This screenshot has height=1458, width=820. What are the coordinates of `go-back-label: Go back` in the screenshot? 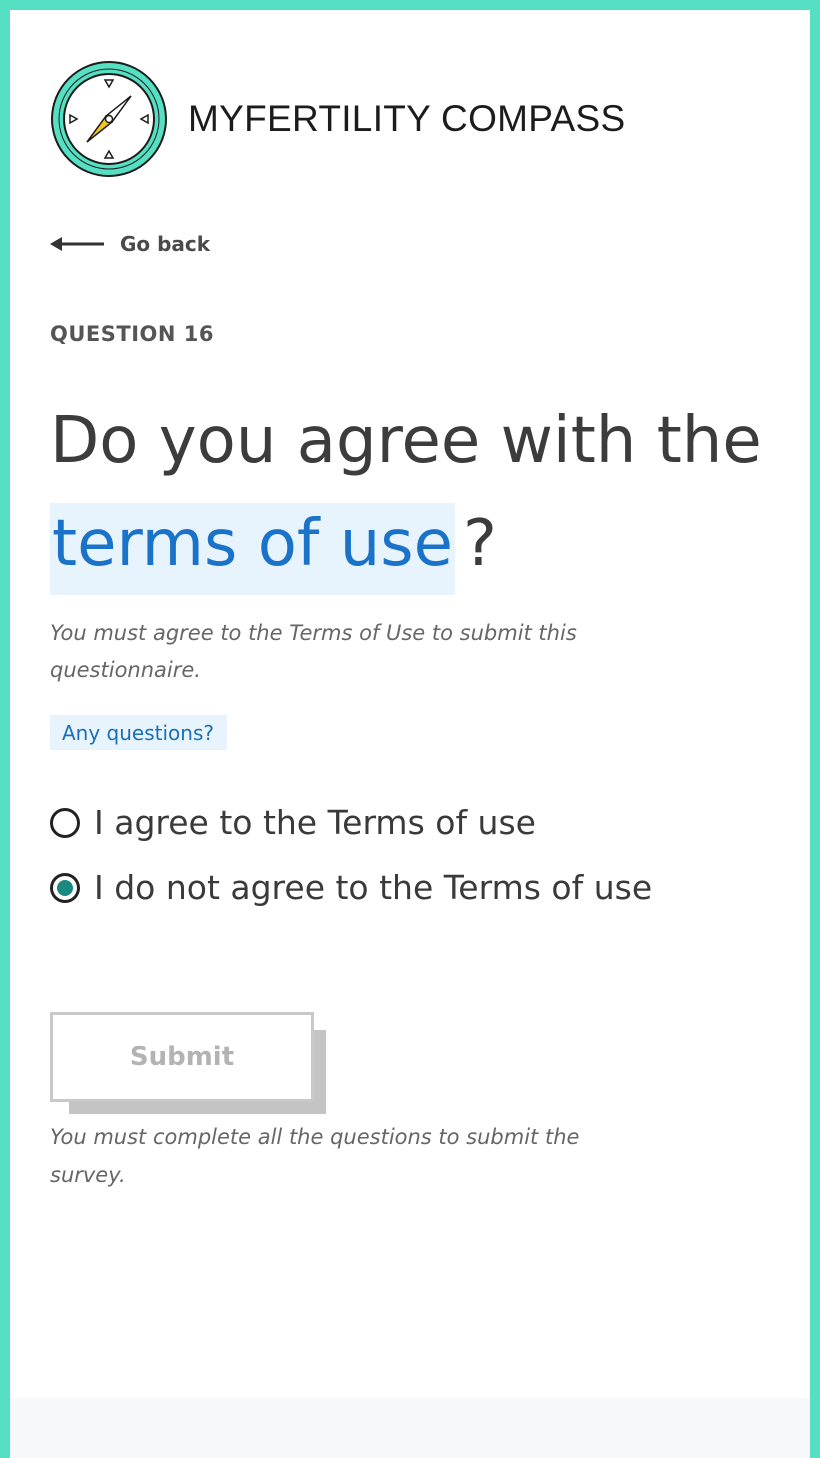 It's located at (165, 244).